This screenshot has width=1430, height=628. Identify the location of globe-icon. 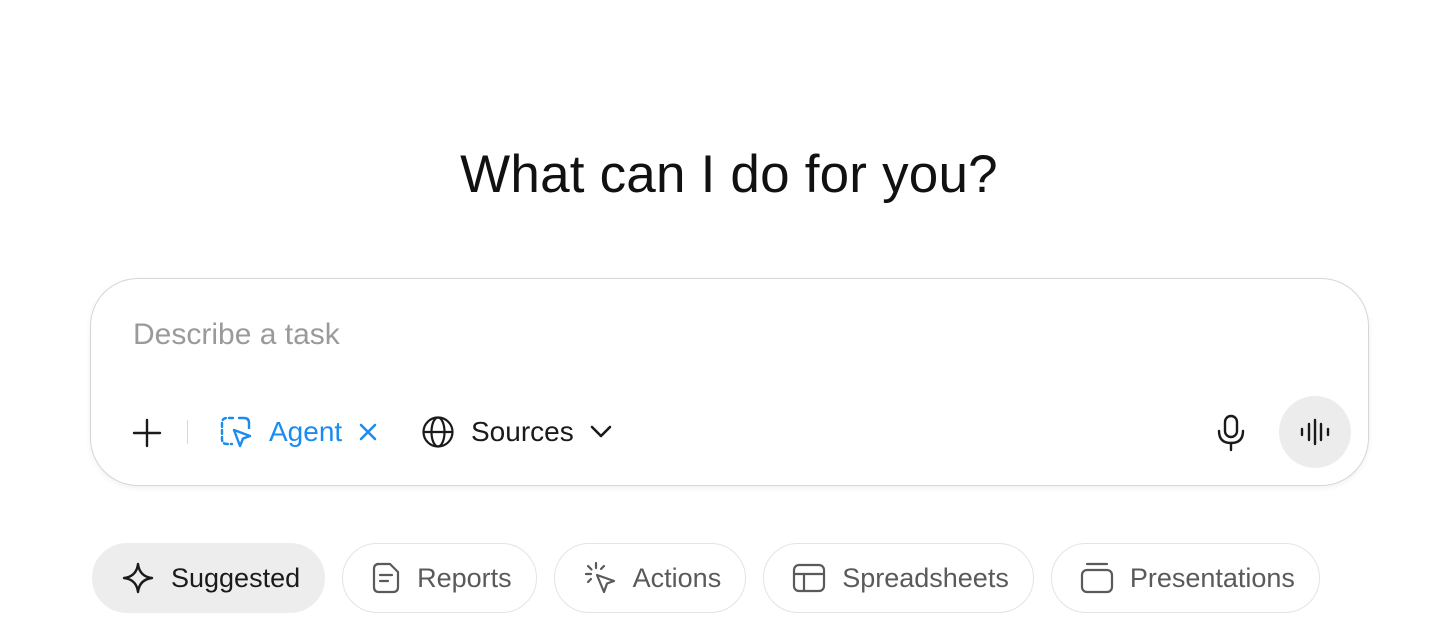
(438, 432).